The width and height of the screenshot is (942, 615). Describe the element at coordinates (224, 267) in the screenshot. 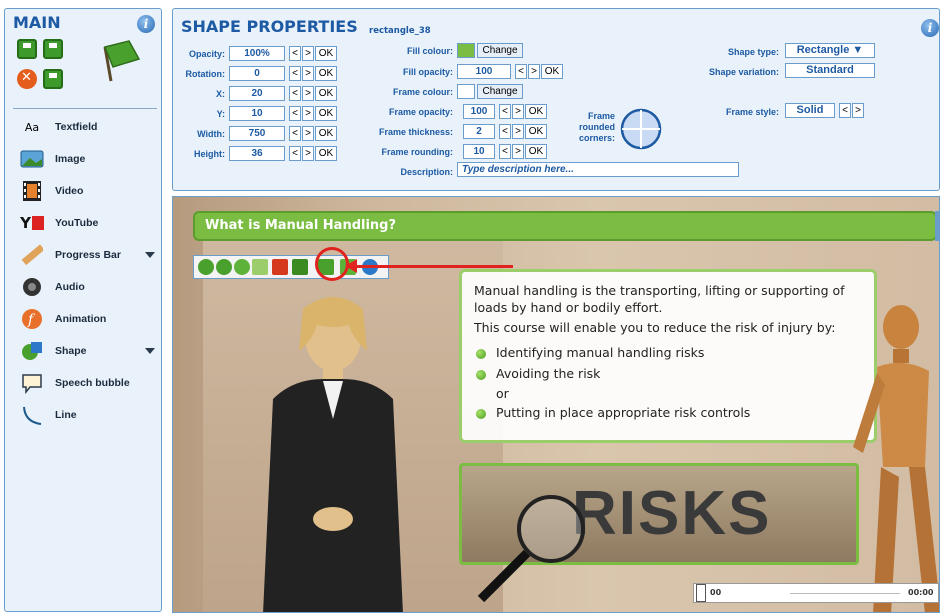

I see `add-icon` at that location.